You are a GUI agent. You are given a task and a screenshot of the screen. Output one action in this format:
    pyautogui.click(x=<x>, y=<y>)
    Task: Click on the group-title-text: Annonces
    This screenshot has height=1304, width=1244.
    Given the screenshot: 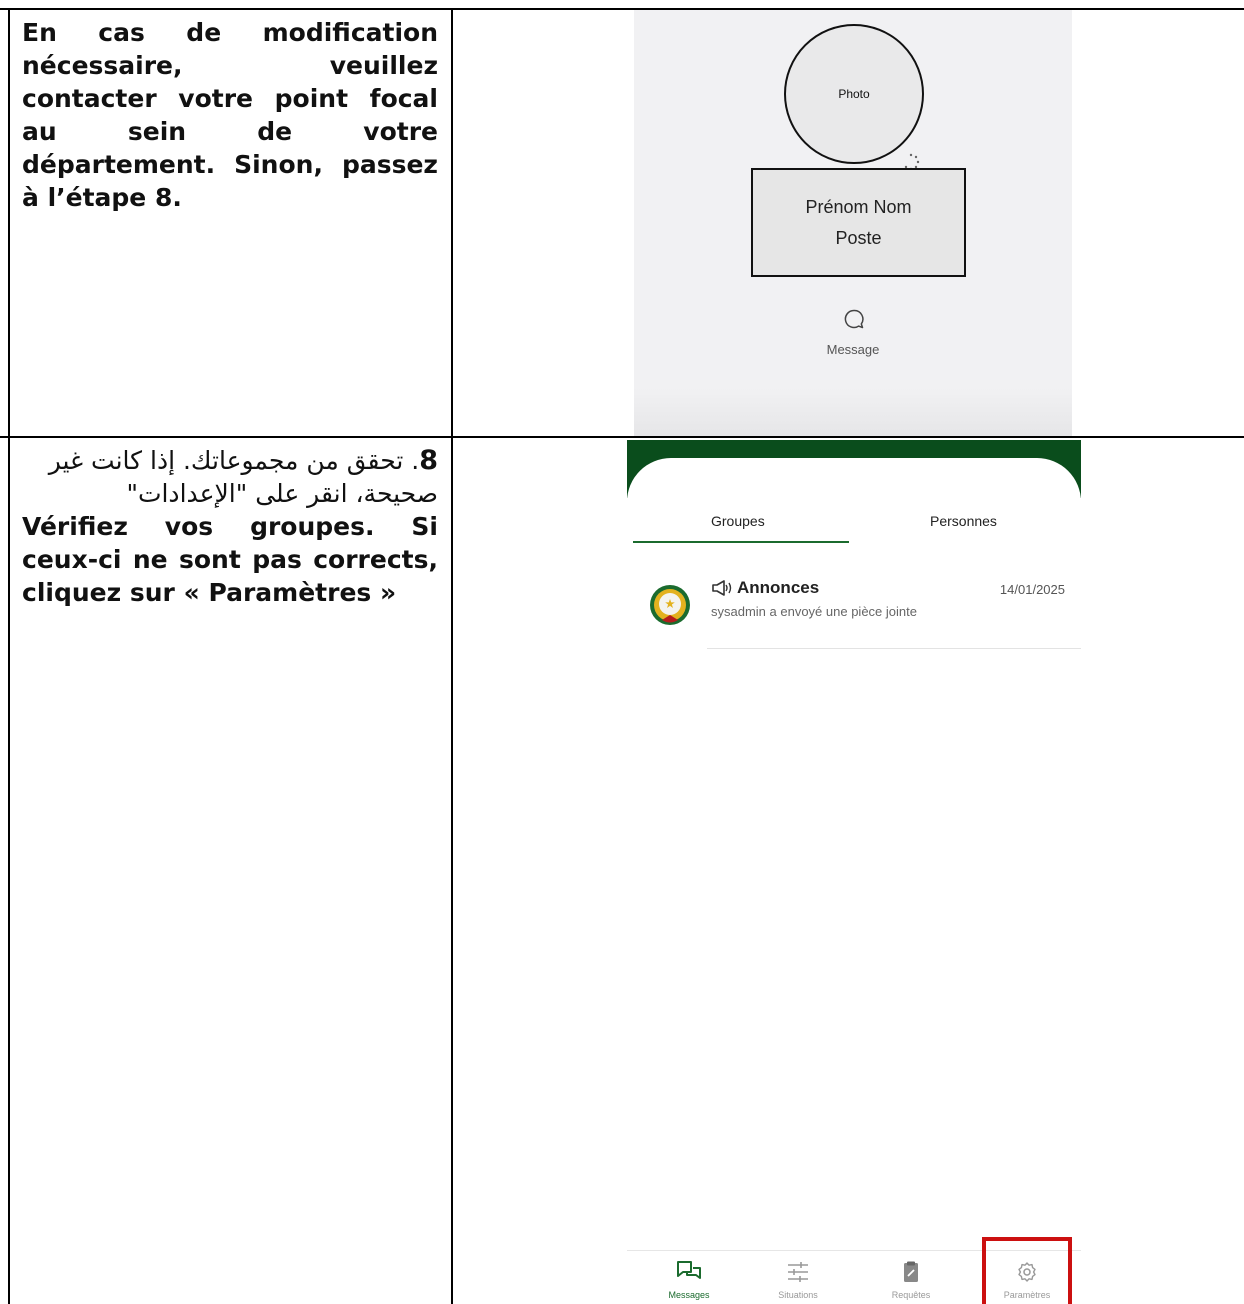 What is the action you would take?
    pyautogui.click(x=778, y=587)
    